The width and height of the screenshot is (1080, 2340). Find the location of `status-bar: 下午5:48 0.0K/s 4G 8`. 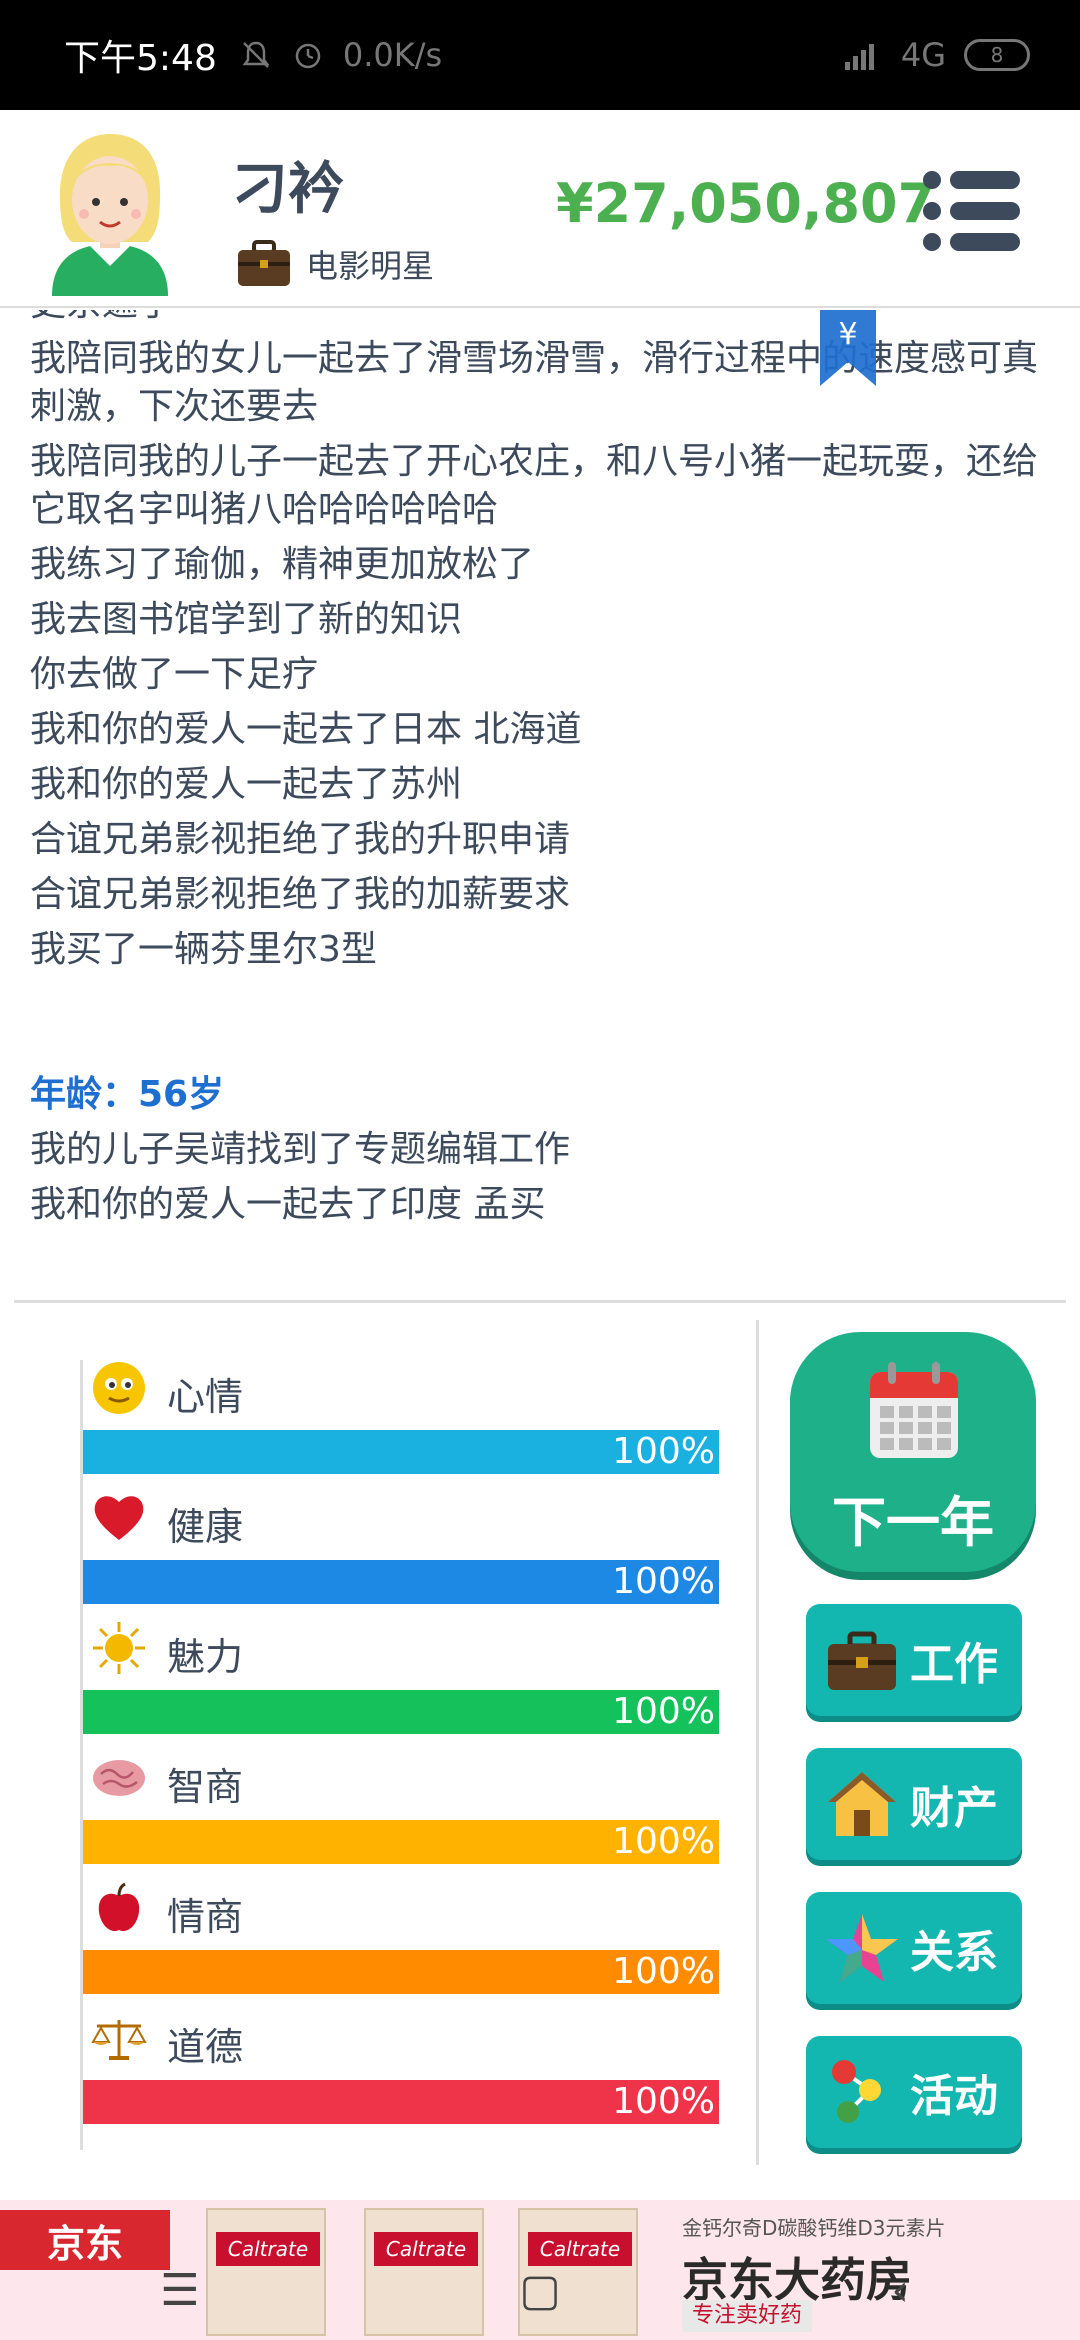

status-bar: 下午5:48 0.0K/s 4G 8 is located at coordinates (540, 55).